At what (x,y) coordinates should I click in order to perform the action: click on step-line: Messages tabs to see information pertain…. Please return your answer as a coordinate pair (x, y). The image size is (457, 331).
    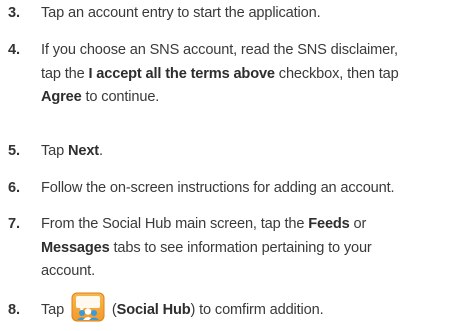
    Looking at the image, I should click on (246, 249).